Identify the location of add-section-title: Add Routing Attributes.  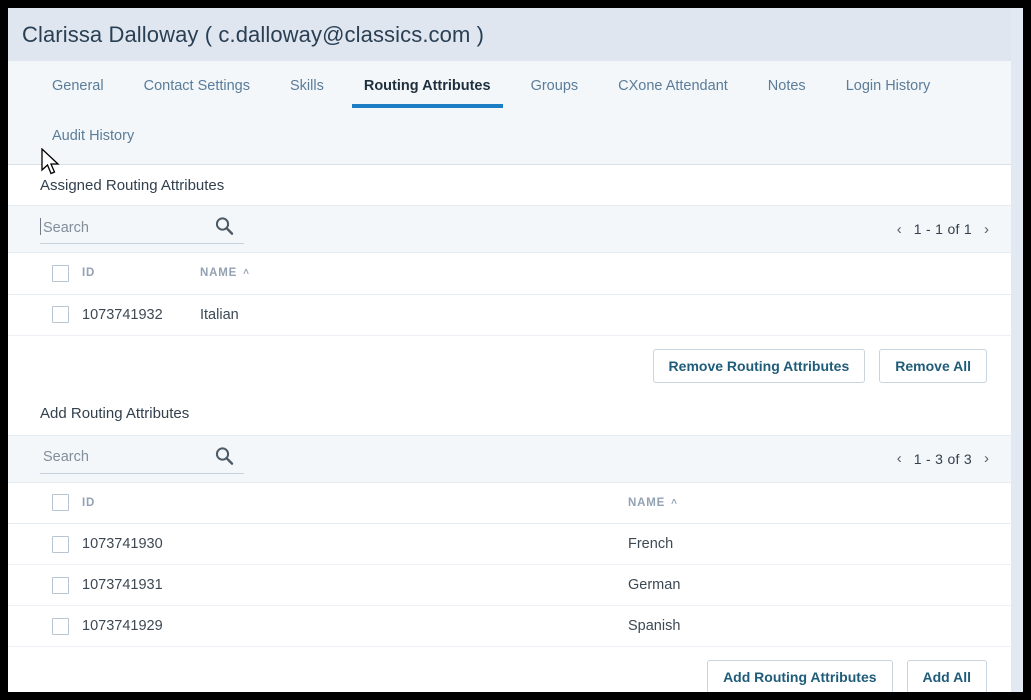
(115, 413).